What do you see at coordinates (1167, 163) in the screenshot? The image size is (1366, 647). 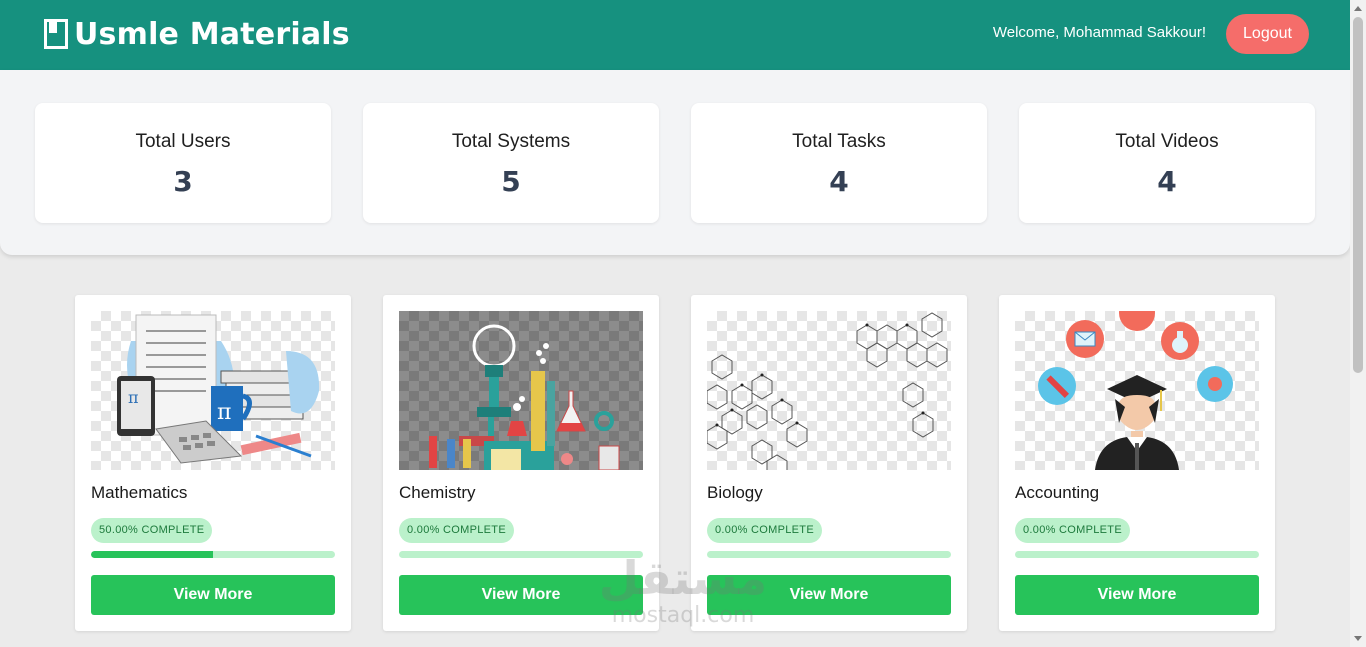 I see `stat-card-videos: Total Videos 4` at bounding box center [1167, 163].